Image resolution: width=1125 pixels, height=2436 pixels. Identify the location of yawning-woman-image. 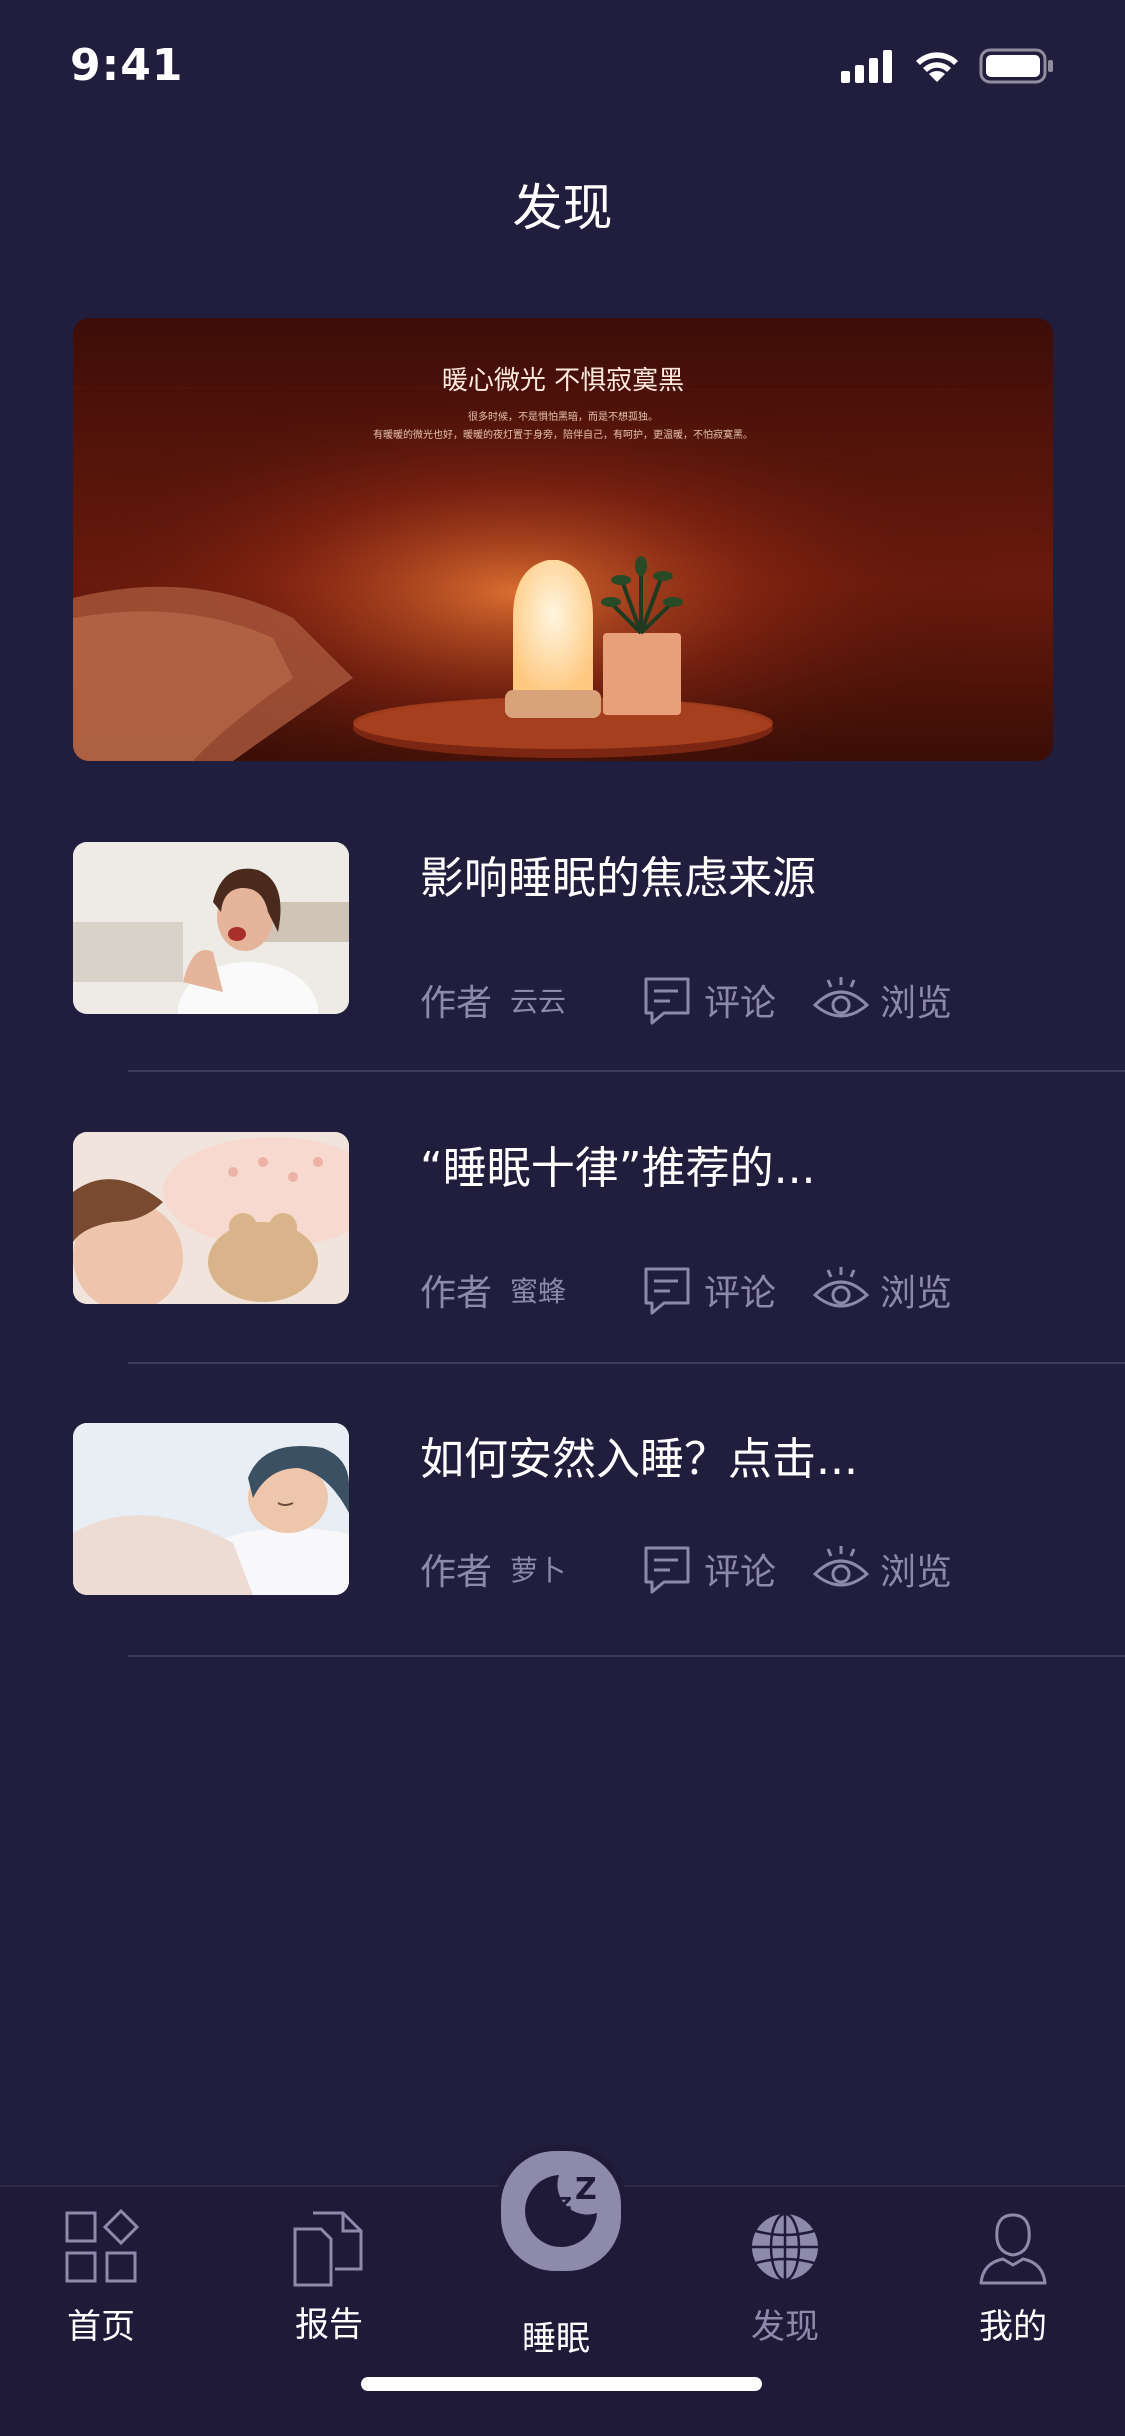
(211, 928).